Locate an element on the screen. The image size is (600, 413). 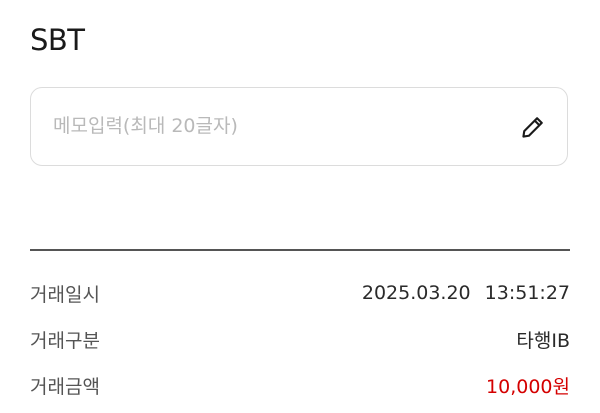
transaction-time: 13:51:27 is located at coordinates (527, 293).